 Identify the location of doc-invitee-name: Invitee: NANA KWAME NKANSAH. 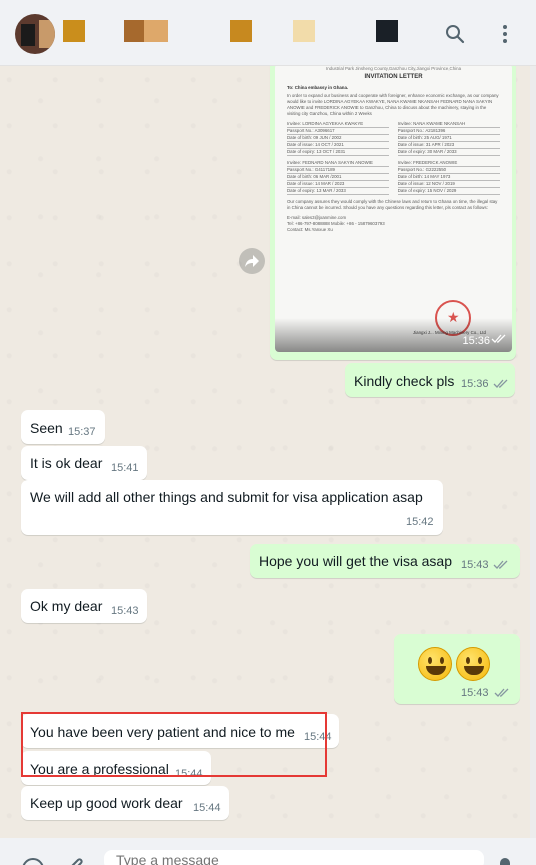
(448, 124).